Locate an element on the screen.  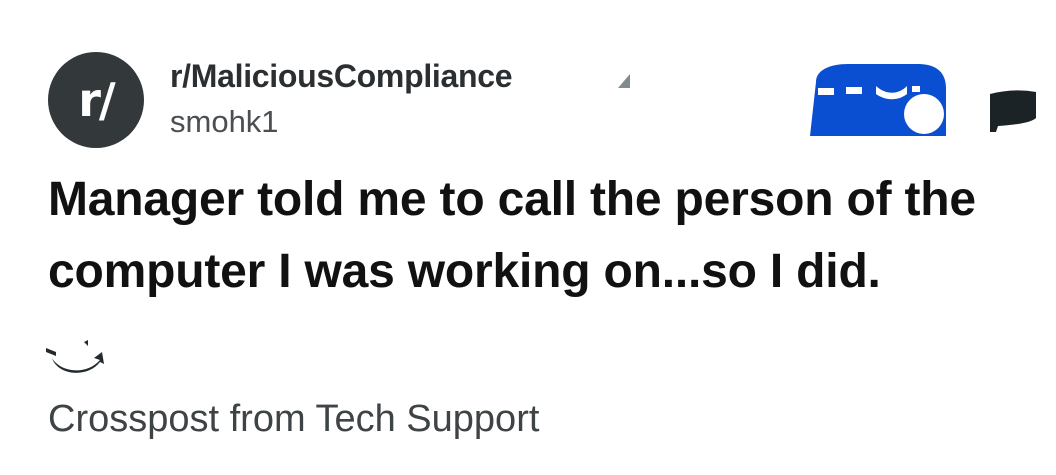
crosspost-icon is located at coordinates (75, 356).